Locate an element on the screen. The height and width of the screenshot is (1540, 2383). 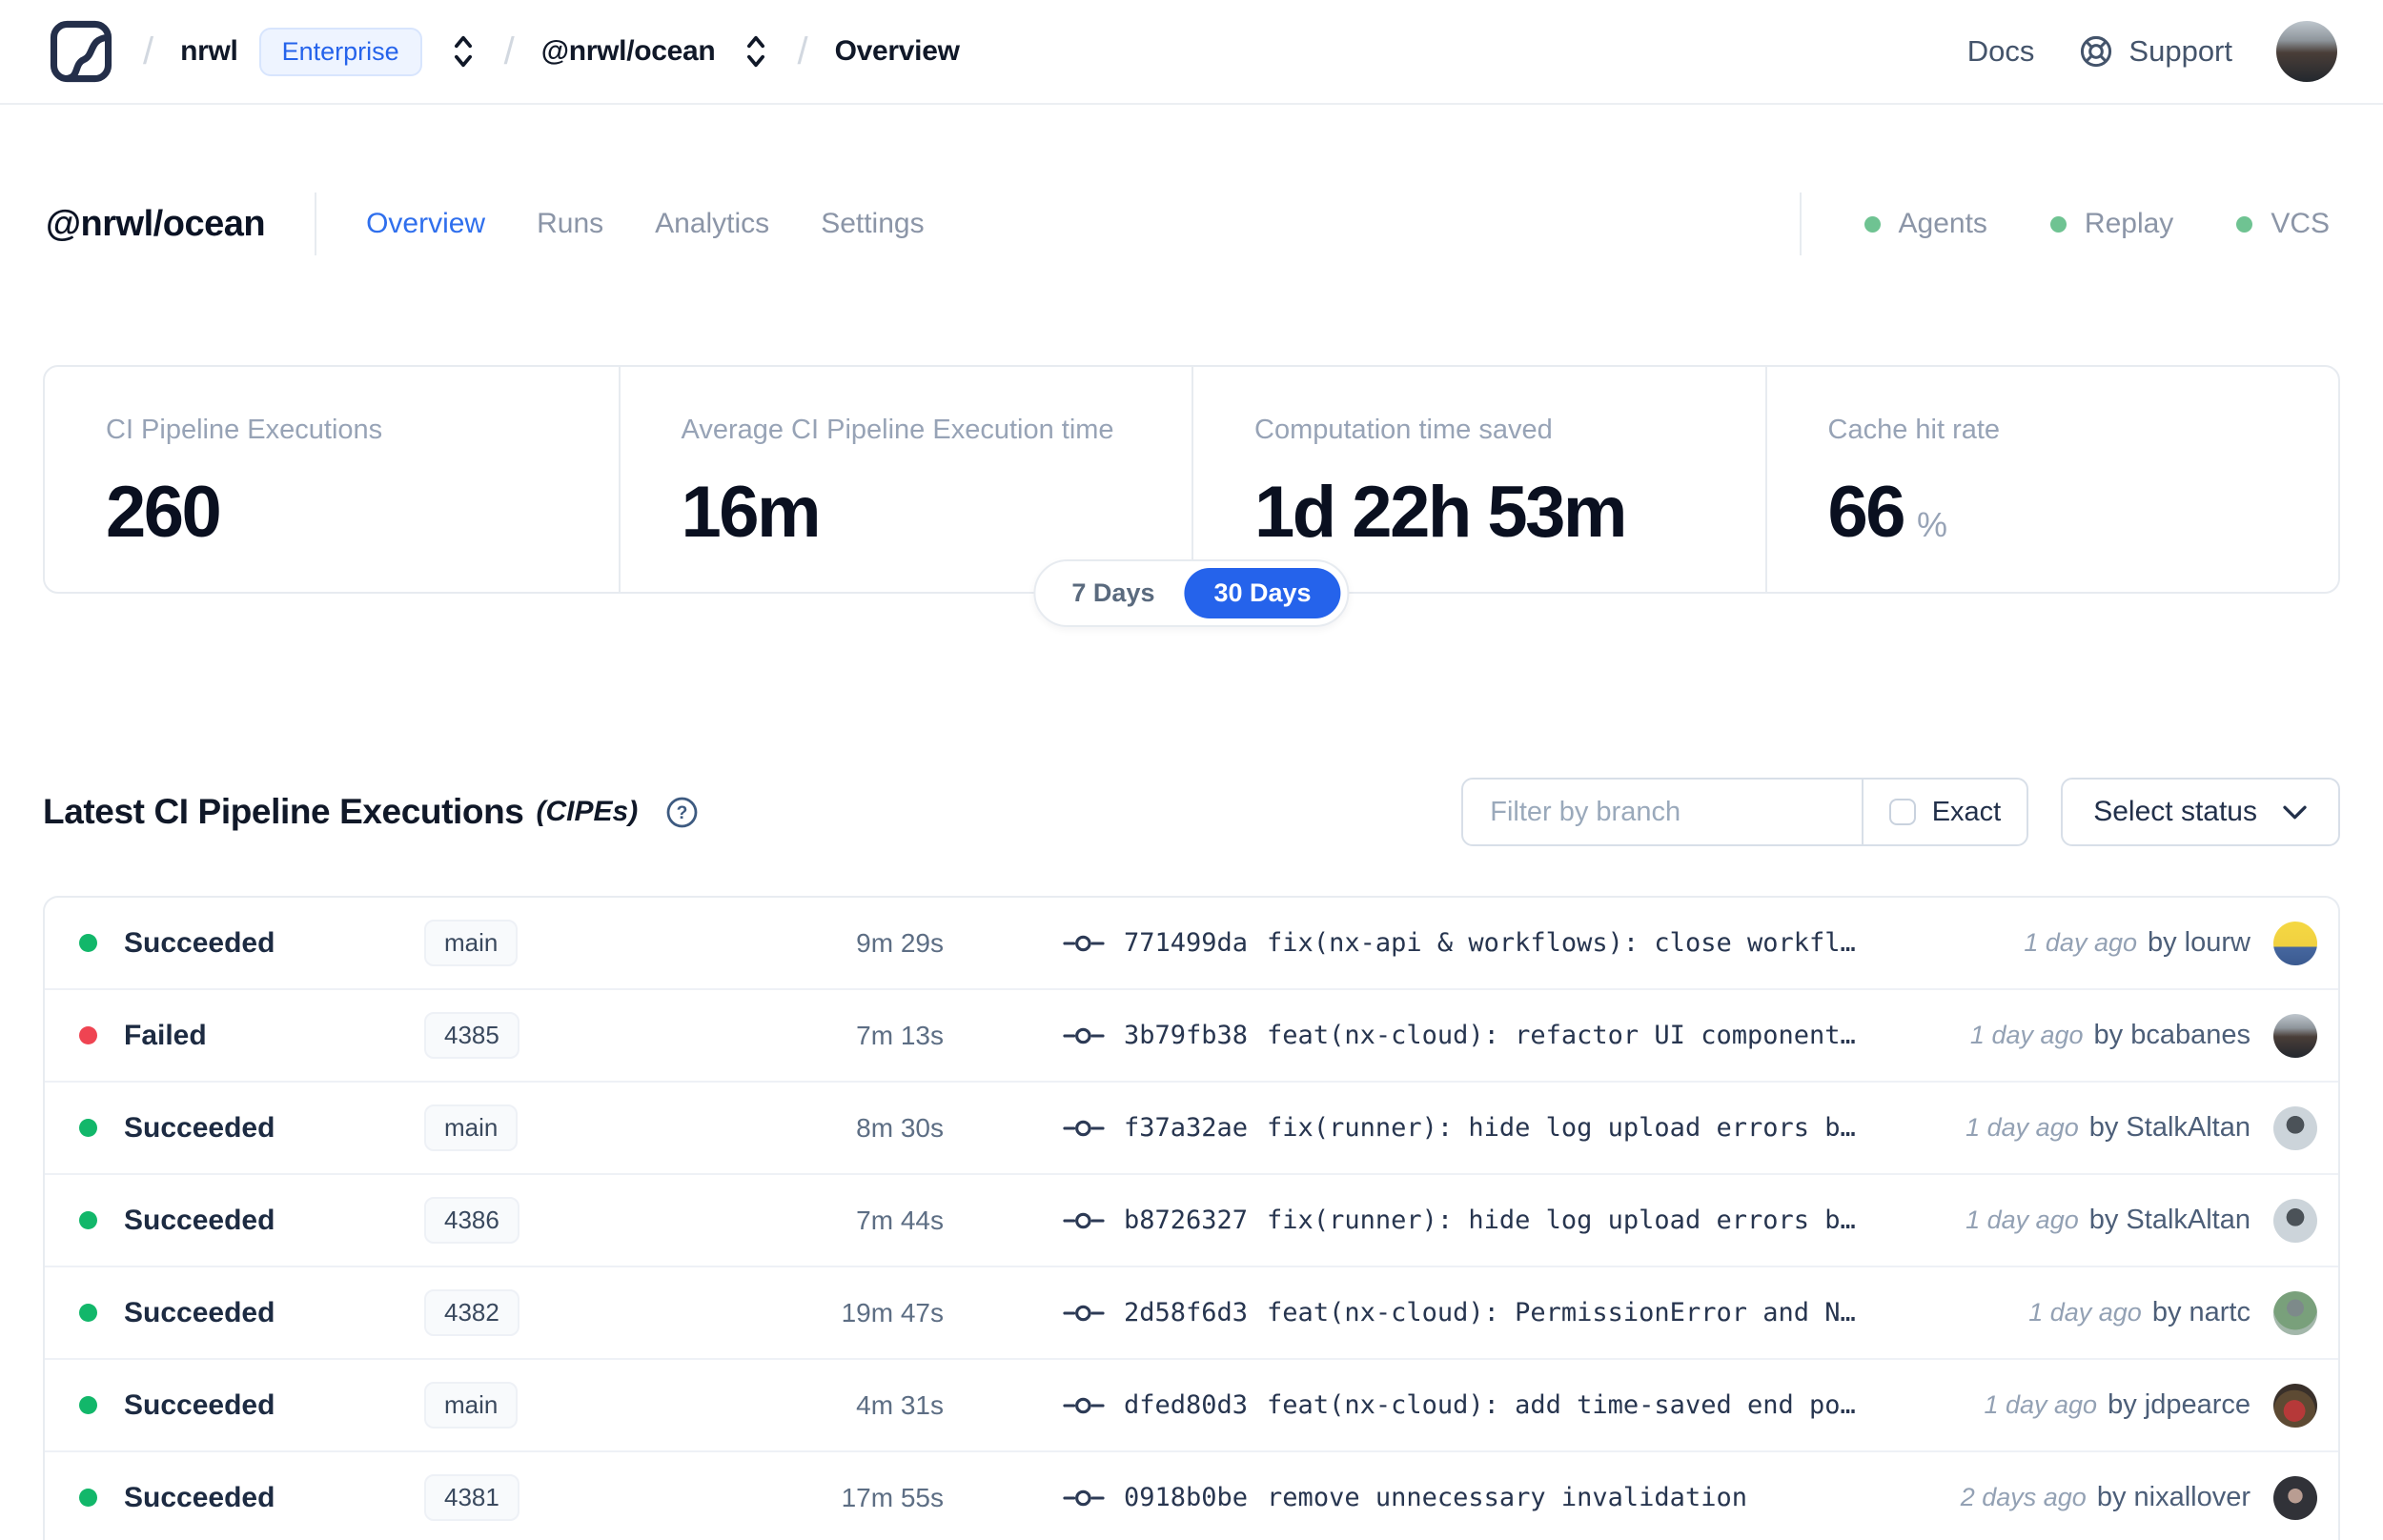
integration-label: Replay is located at coordinates (2129, 223).